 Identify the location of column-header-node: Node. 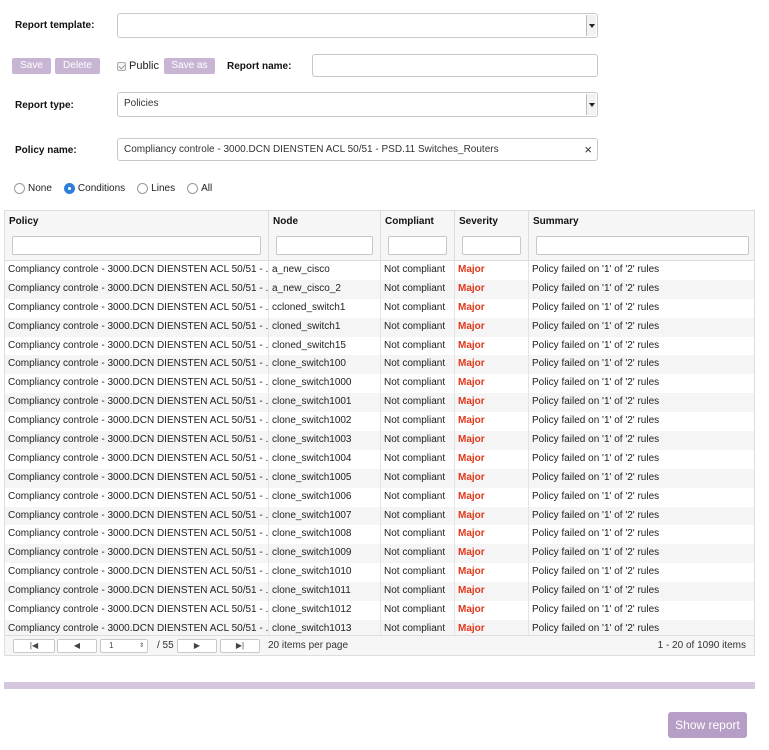
(325, 236).